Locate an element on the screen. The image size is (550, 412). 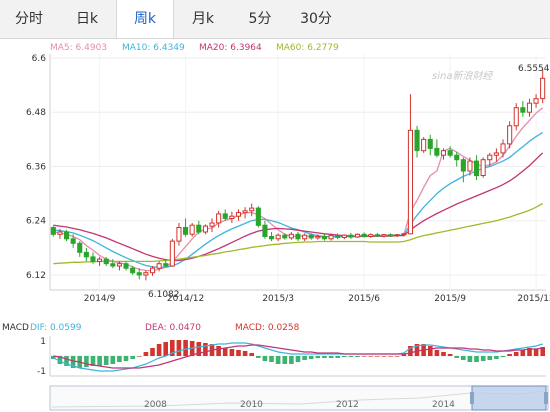
x-tick-label: 2015/9 is located at coordinates (450, 299).